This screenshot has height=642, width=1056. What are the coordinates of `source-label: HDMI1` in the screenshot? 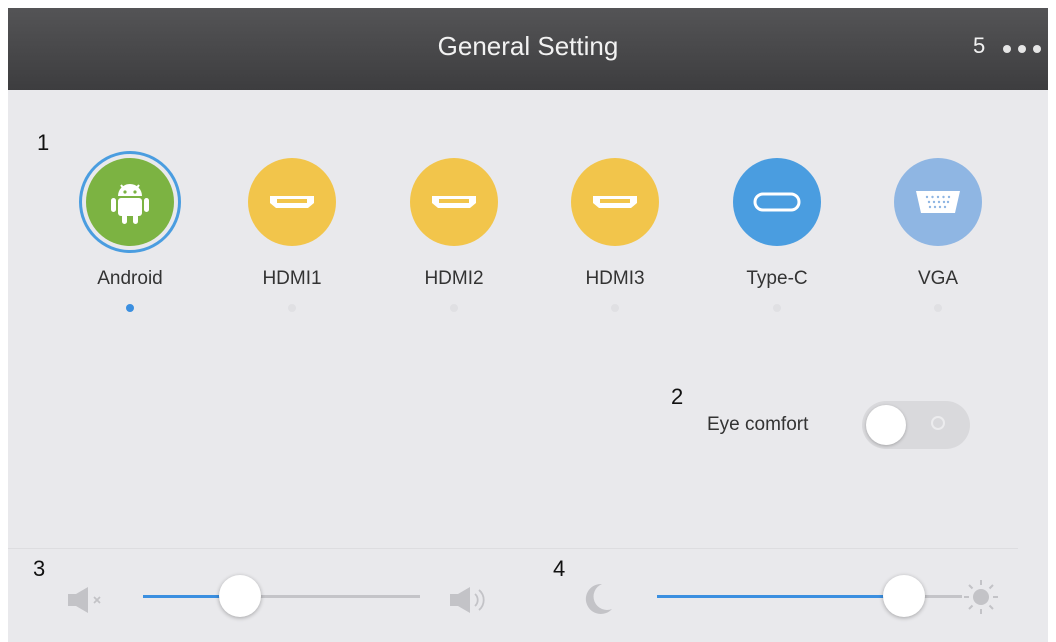 It's located at (292, 278).